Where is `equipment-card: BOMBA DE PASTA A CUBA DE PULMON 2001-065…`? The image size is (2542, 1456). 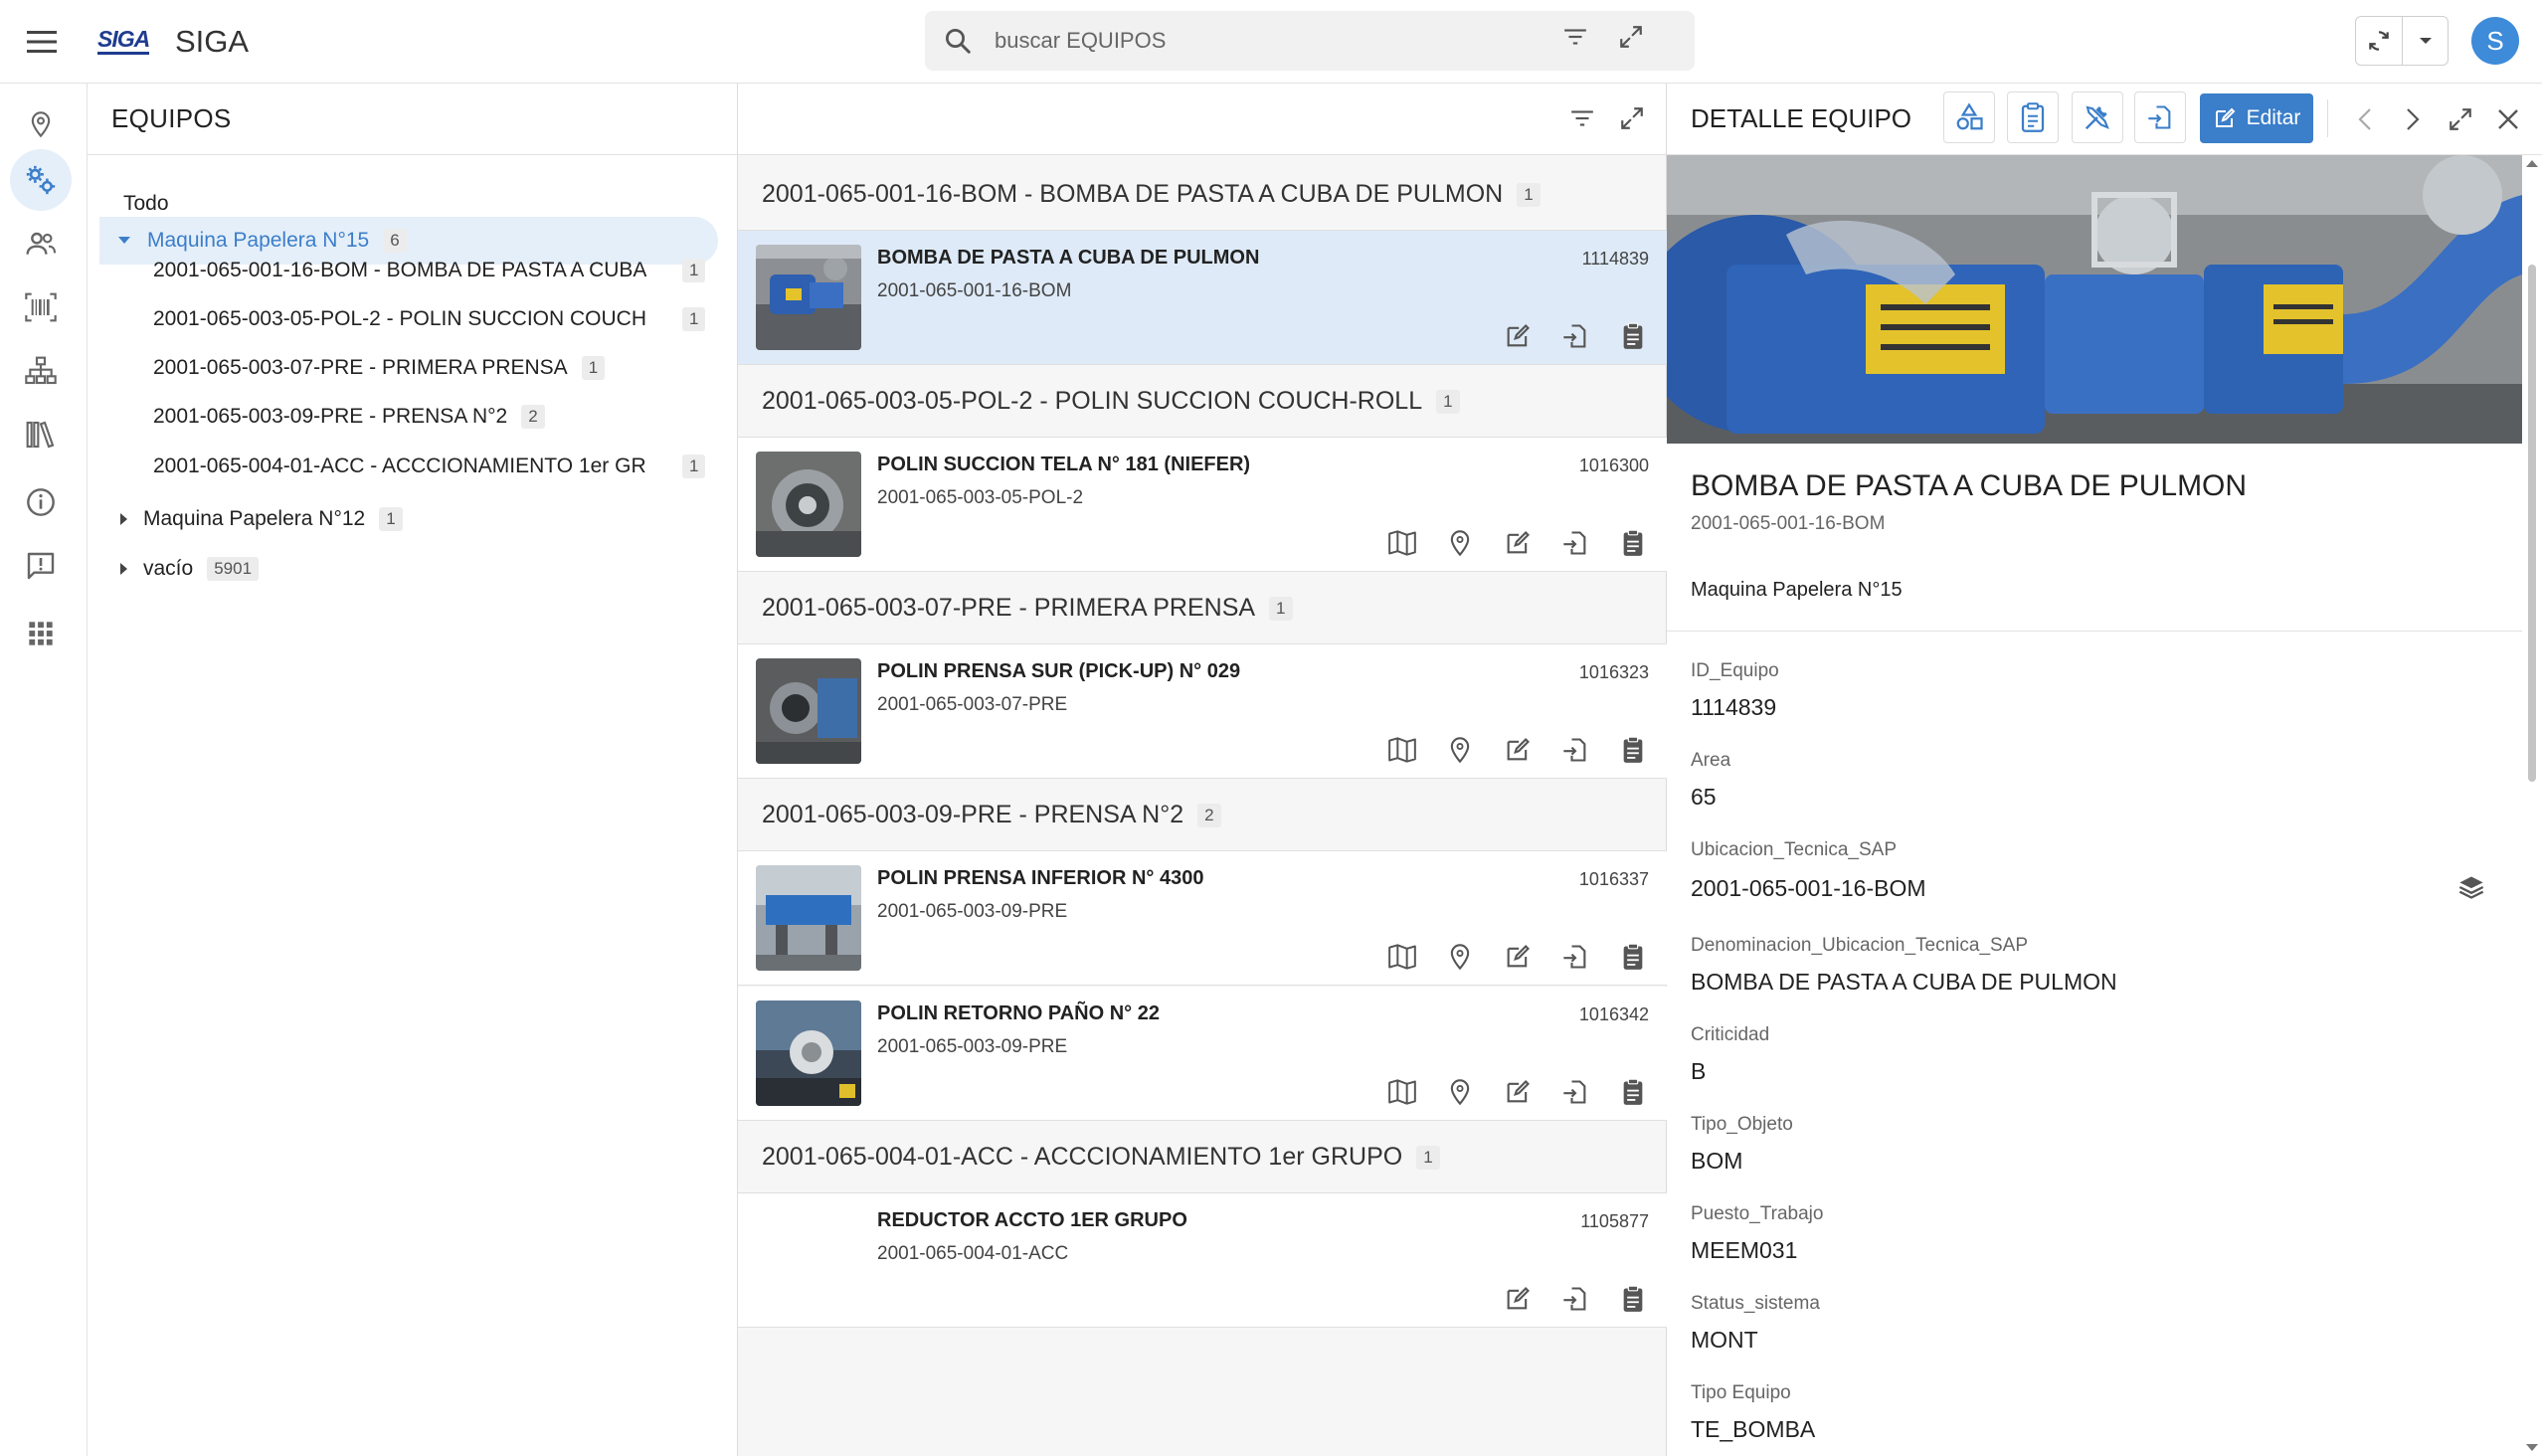
equipment-card: BOMBA DE PASTA A CUBA DE PULMON 2001-065… is located at coordinates (1203, 298).